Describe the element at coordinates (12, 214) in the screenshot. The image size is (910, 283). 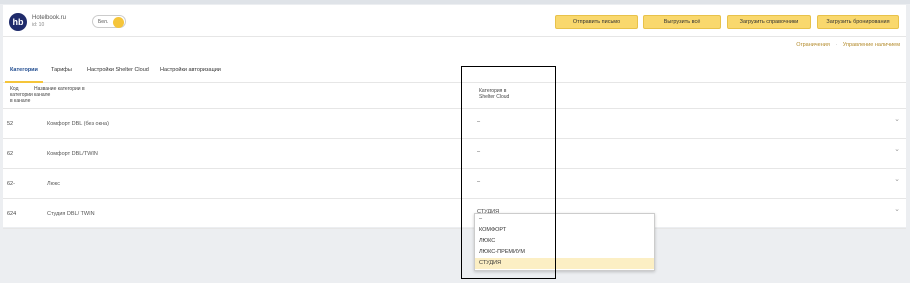
I see `row-code: 624` at that location.